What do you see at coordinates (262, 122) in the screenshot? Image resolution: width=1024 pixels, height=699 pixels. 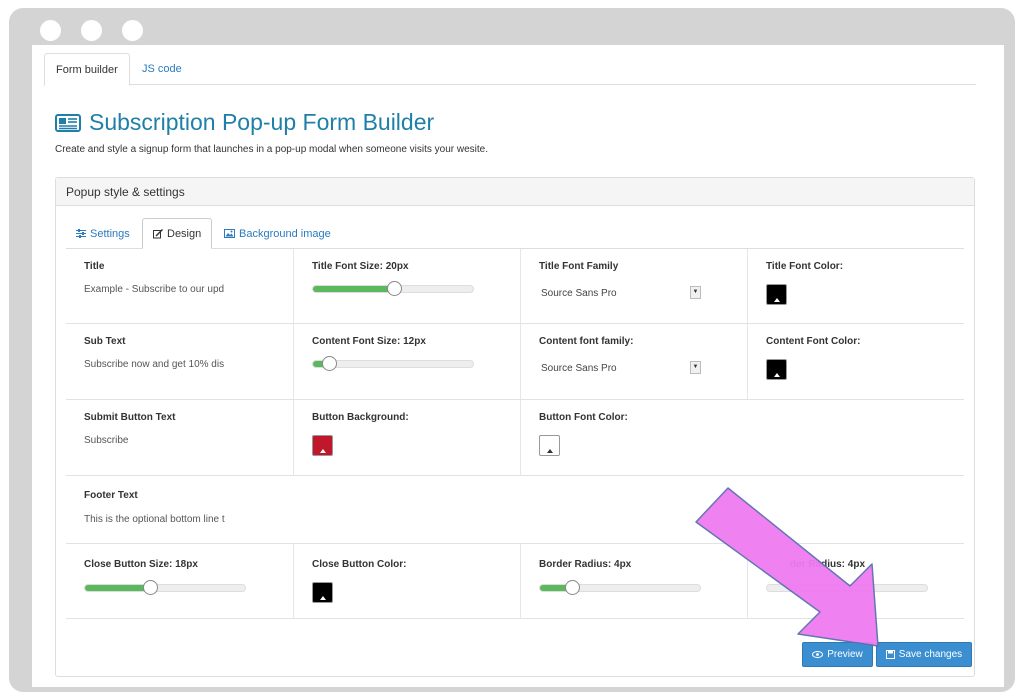 I see `page-title-text: Subscription Pop-up Form Builder` at bounding box center [262, 122].